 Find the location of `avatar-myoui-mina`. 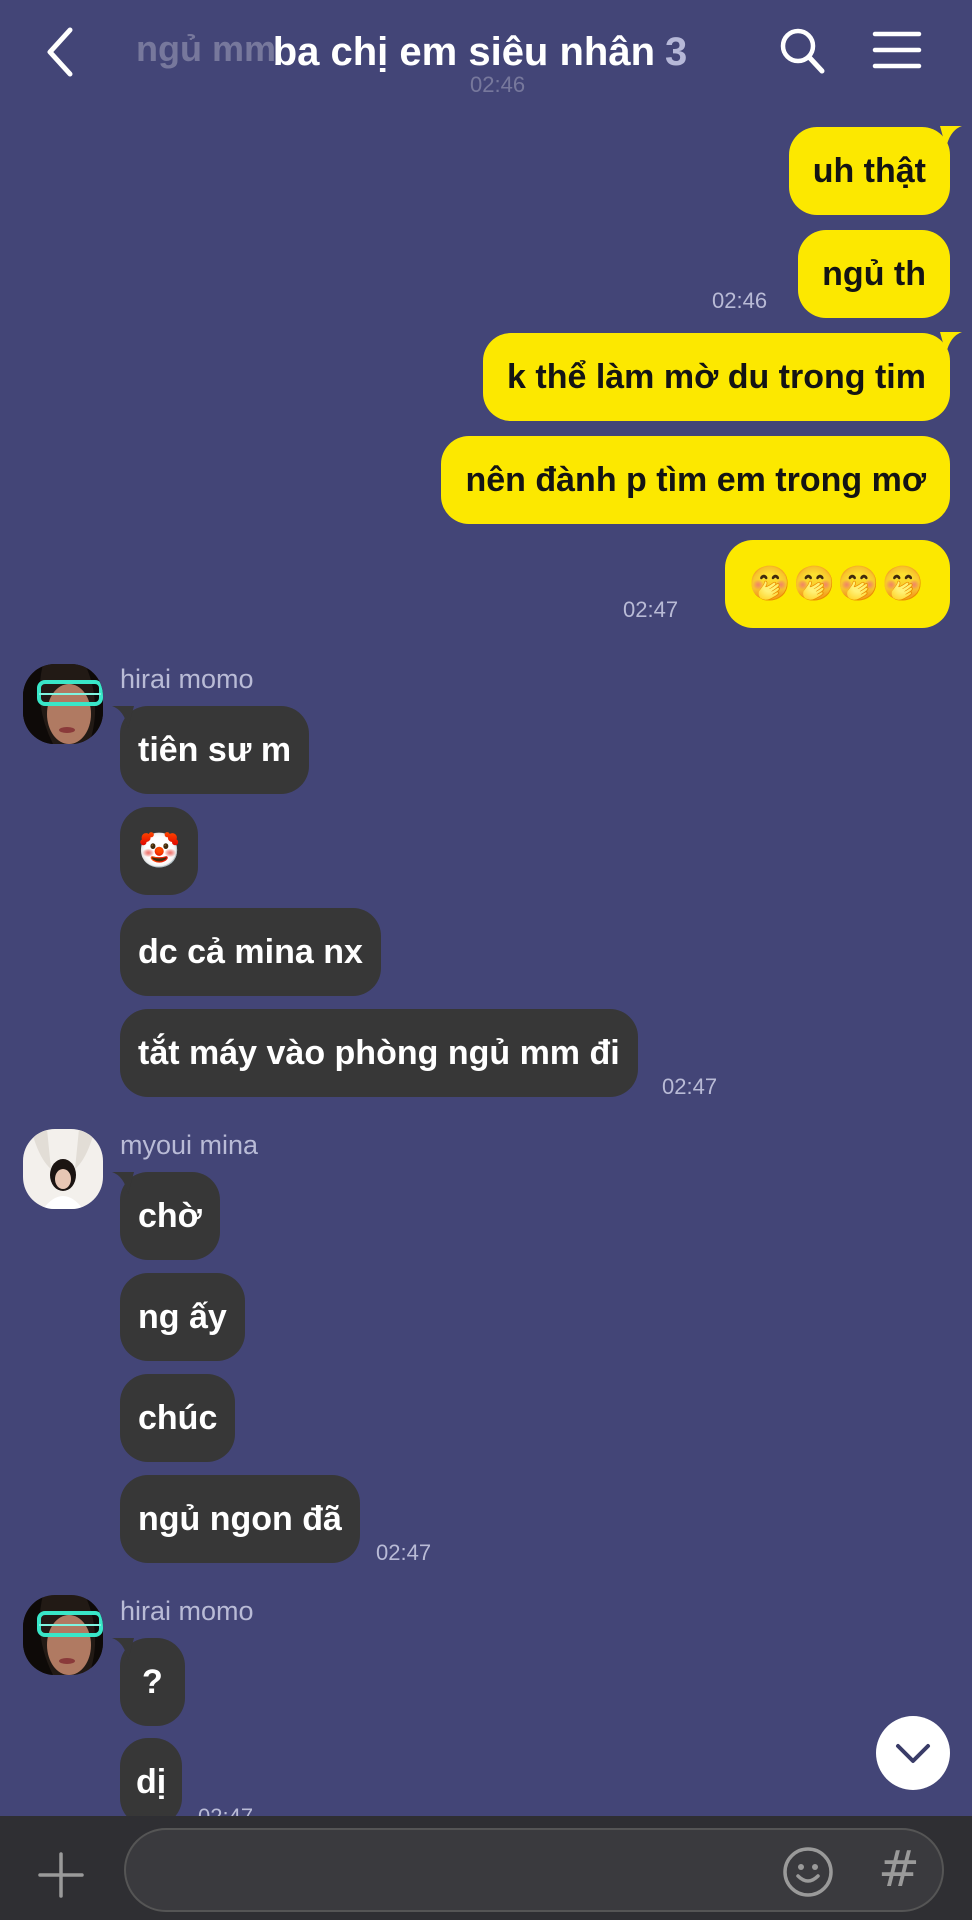

avatar-myoui-mina is located at coordinates (63, 1169).